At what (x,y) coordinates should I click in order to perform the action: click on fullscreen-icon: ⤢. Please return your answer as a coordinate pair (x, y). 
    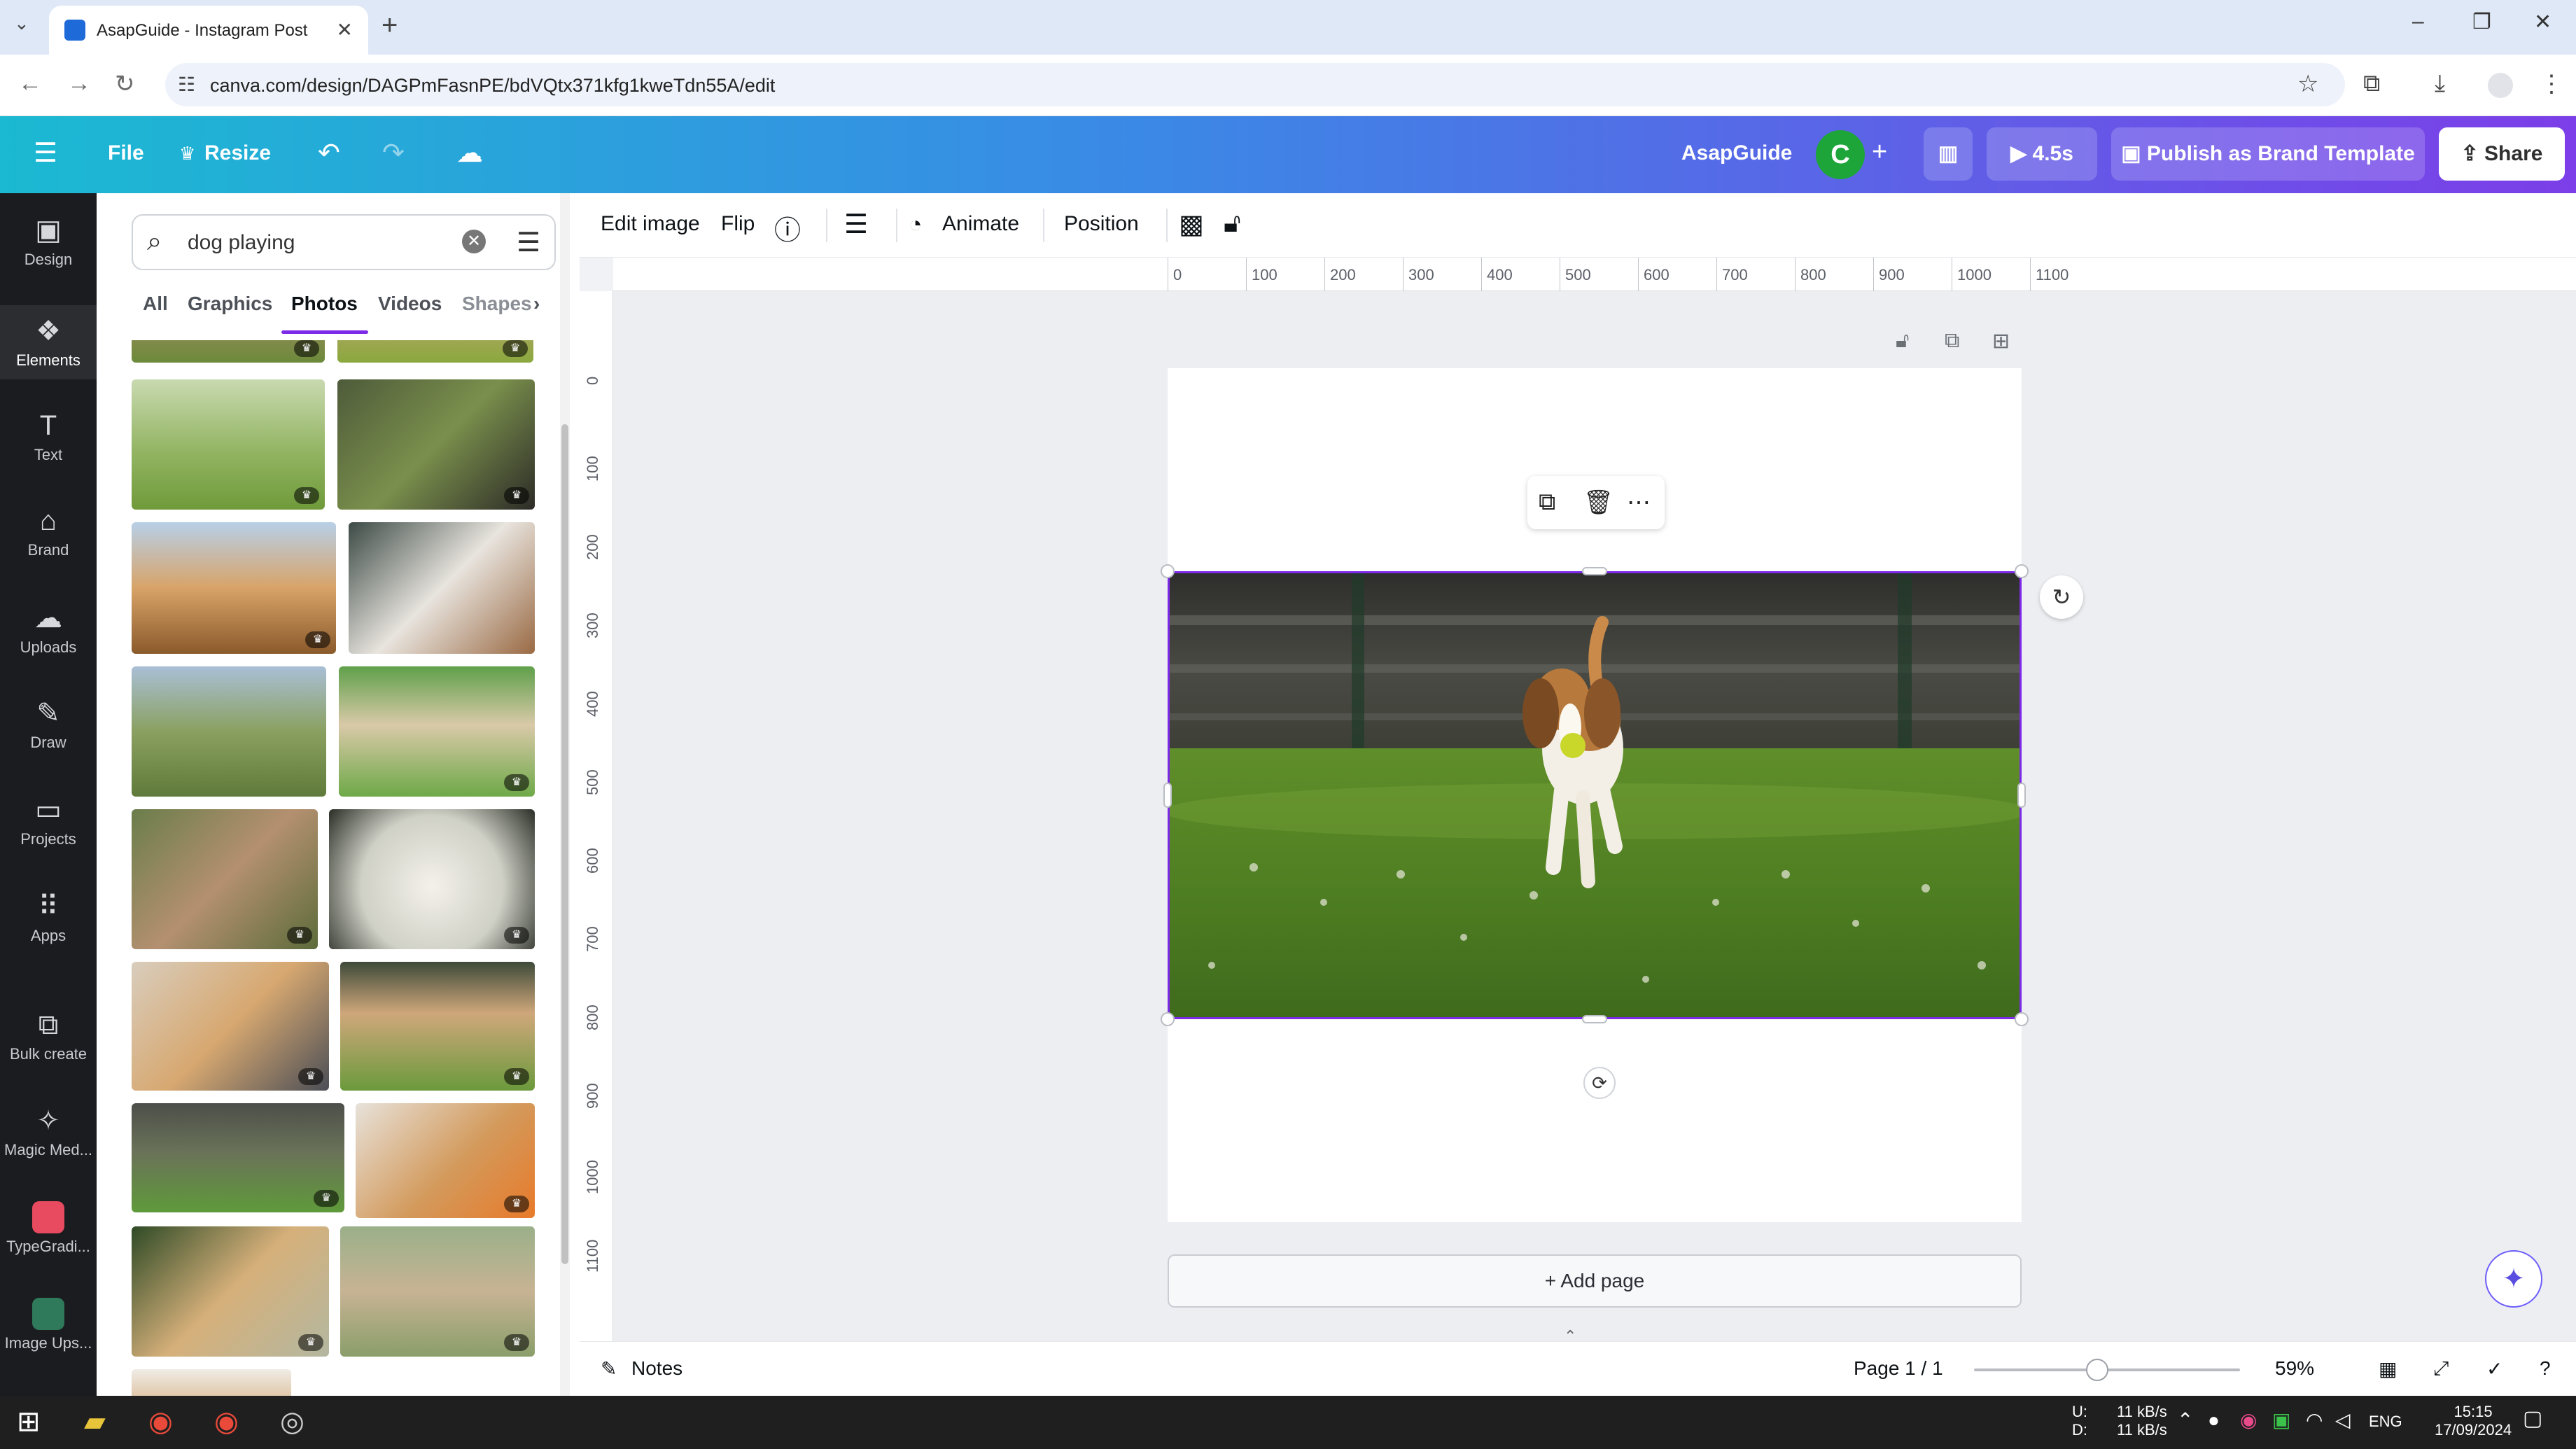
    Looking at the image, I should click on (2441, 1368).